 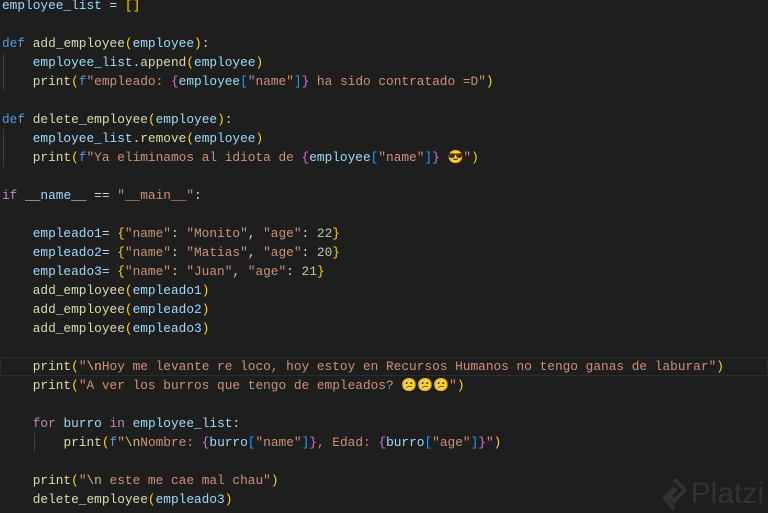 What do you see at coordinates (712, 494) in the screenshot?
I see `platzi-watermark: Platzi` at bounding box center [712, 494].